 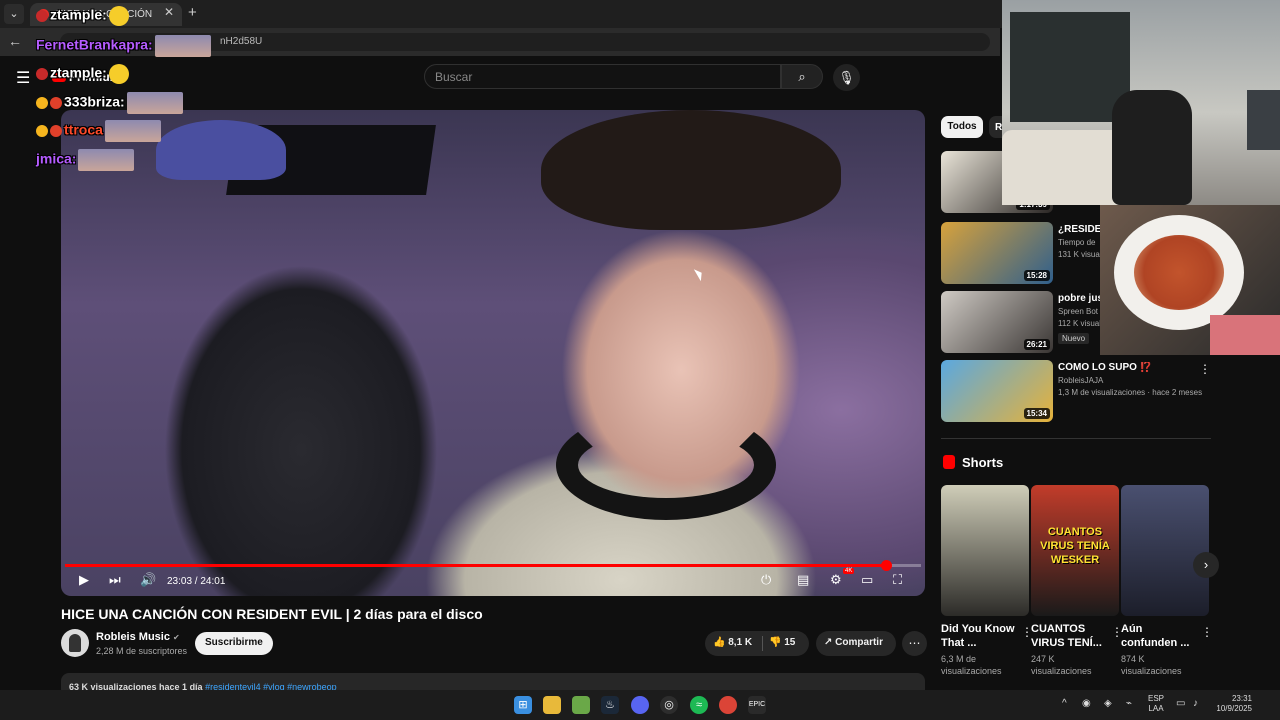 What do you see at coordinates (610, 705) in the screenshot?
I see `steam-icon: ♨` at bounding box center [610, 705].